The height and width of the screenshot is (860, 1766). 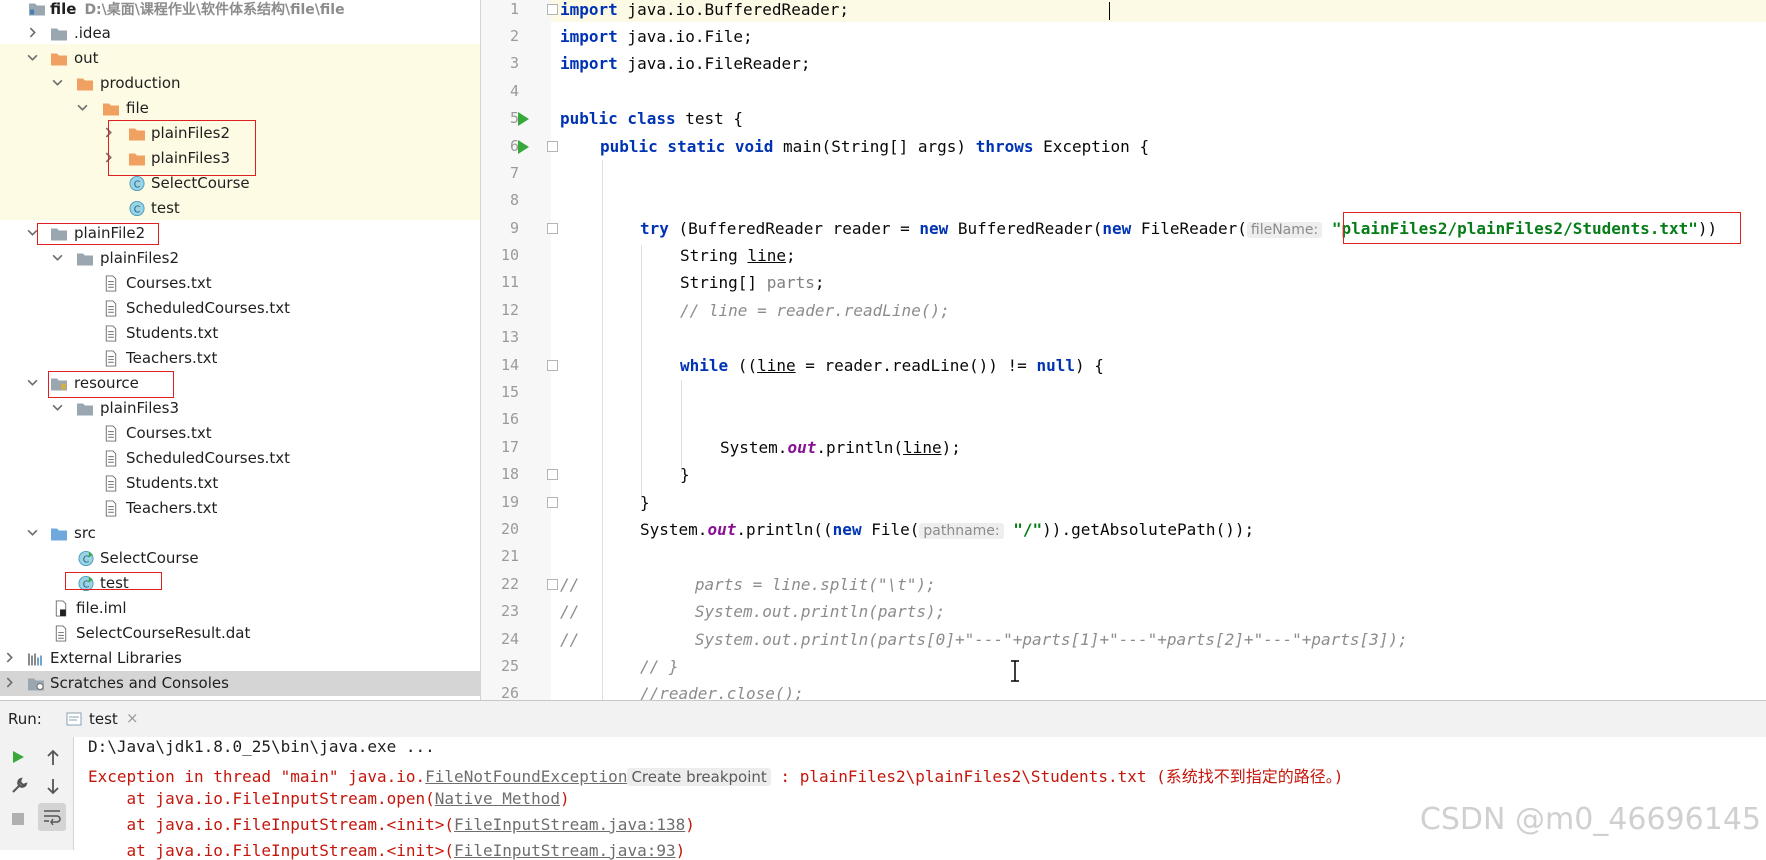 I want to click on stack-link: FileInputStream.java:93, so click(x=565, y=850).